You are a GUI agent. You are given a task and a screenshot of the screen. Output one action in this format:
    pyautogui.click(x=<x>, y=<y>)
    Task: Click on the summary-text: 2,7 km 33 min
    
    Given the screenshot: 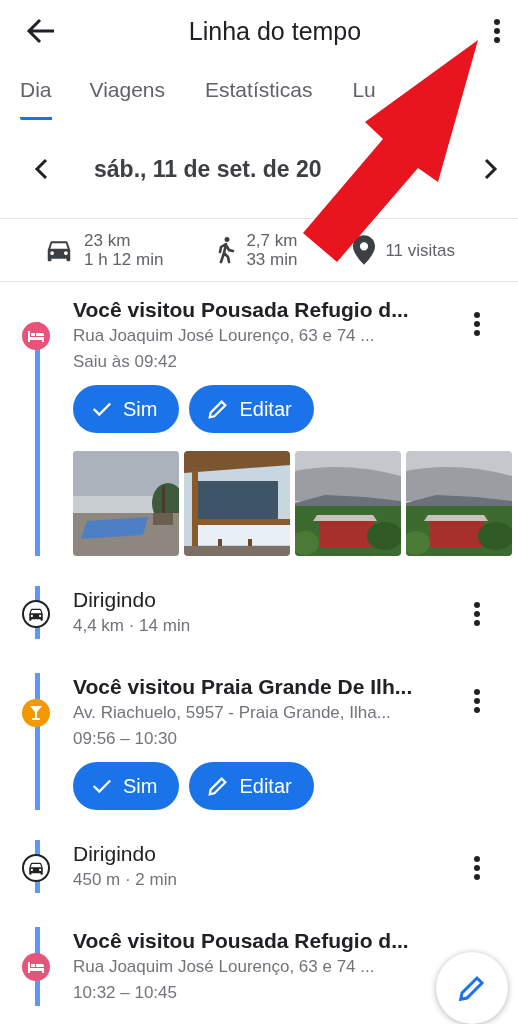 What is the action you would take?
    pyautogui.click(x=272, y=250)
    